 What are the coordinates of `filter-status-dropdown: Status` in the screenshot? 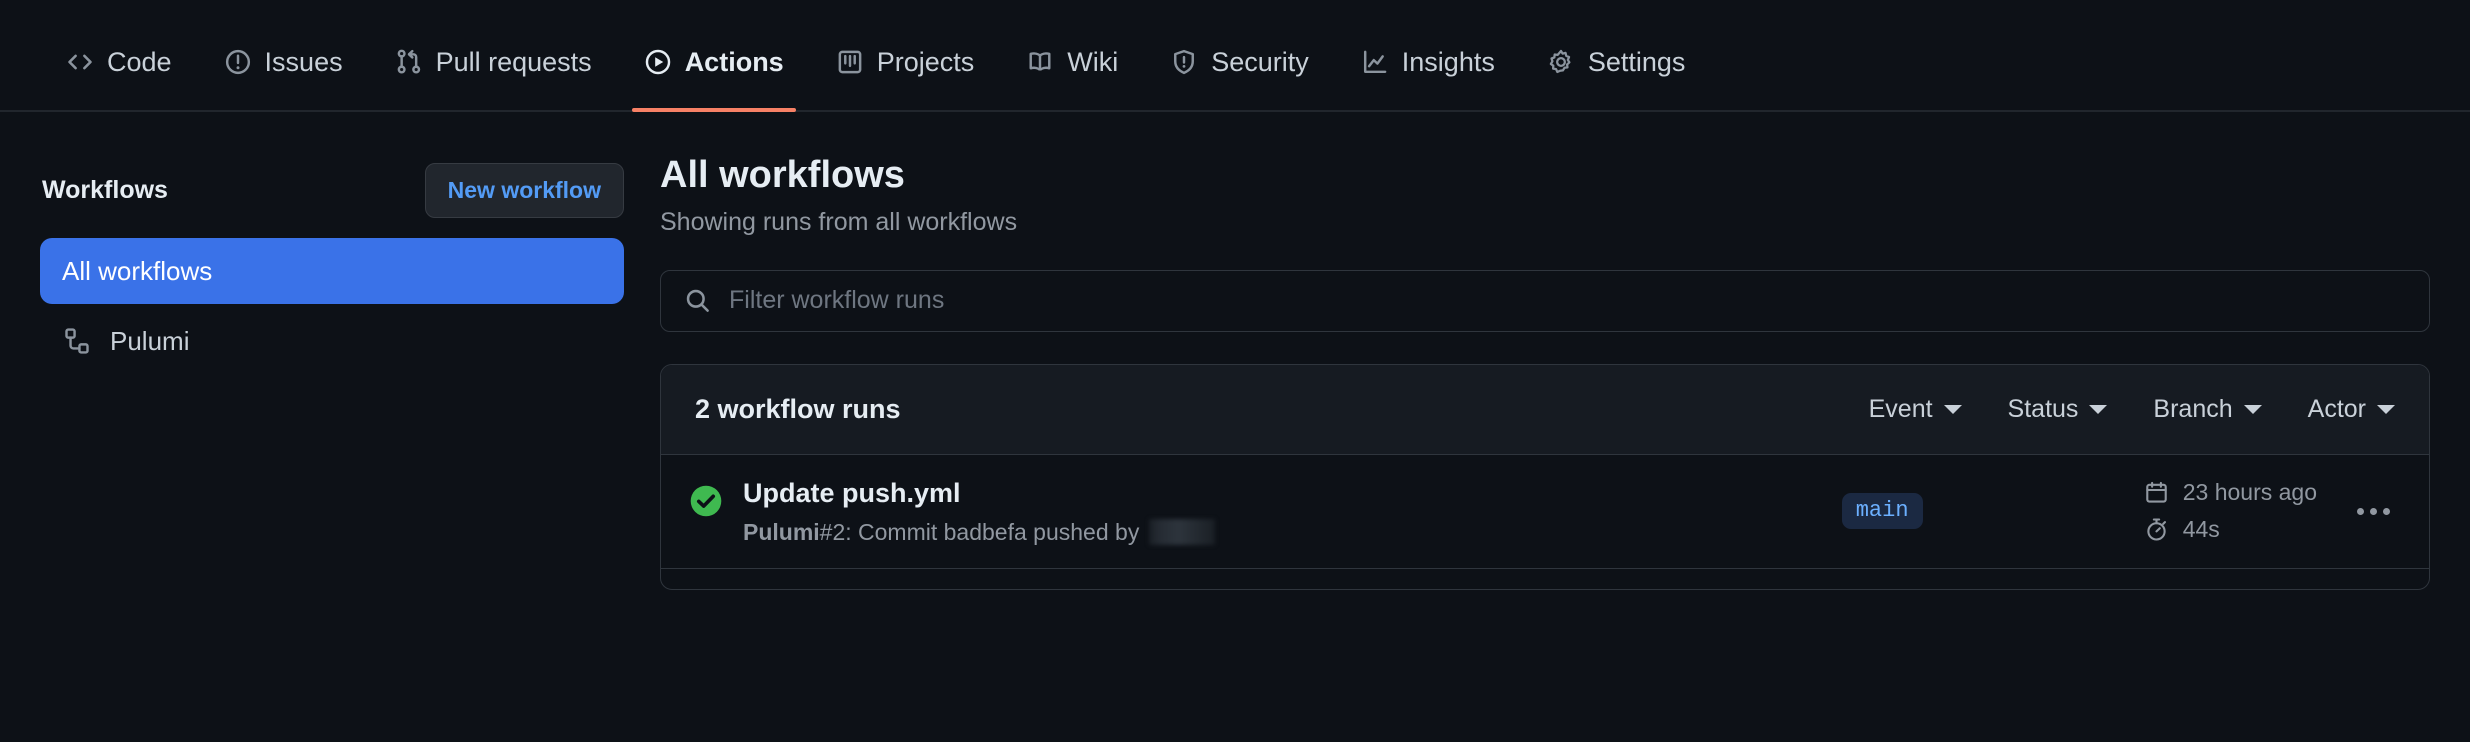 It's located at (2058, 409).